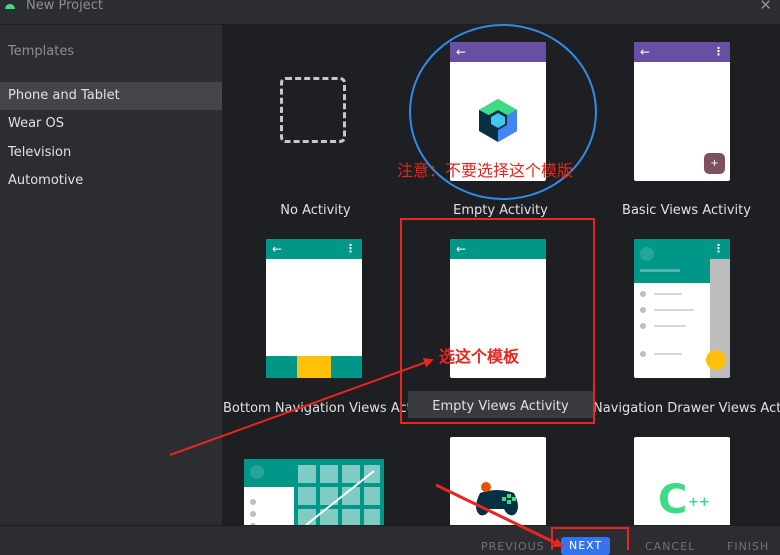 This screenshot has height=555, width=780. What do you see at coordinates (497, 321) in the screenshot?
I see `selection-box-annotation` at bounding box center [497, 321].